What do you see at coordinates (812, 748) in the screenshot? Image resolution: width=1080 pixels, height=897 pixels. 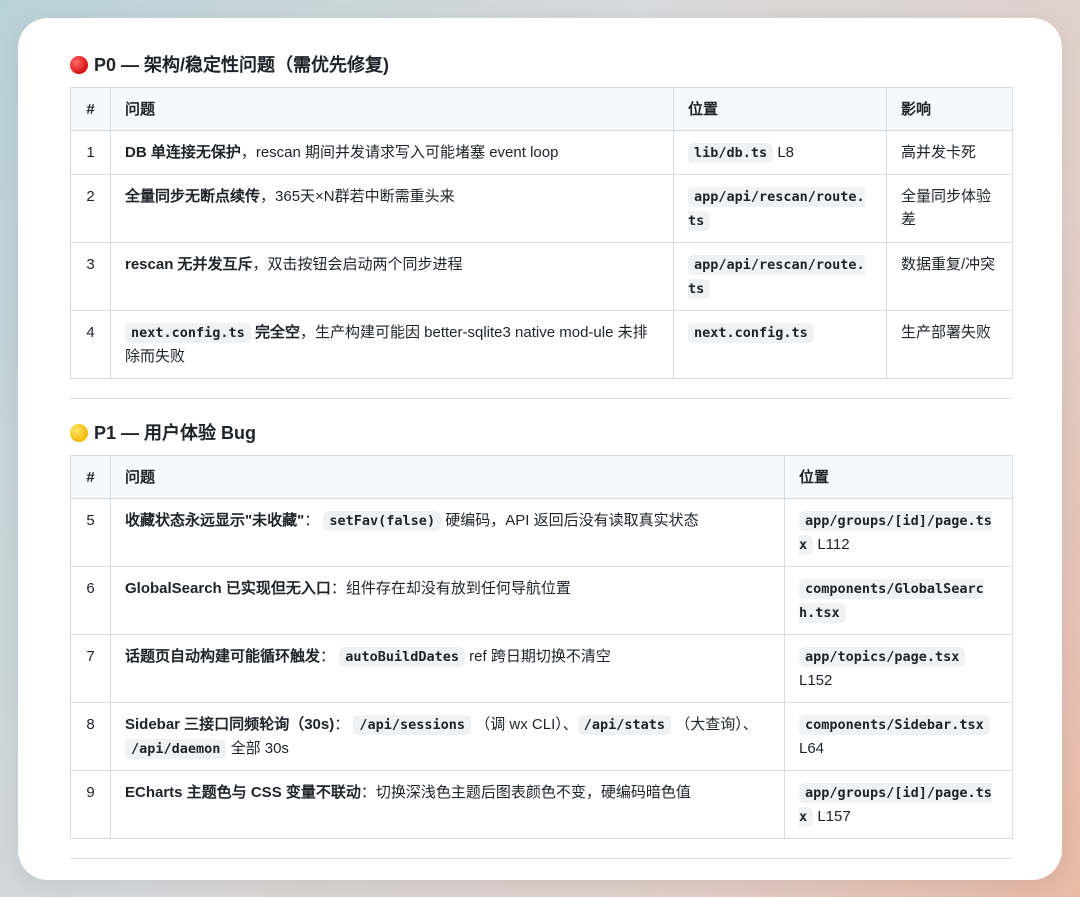 I see `location-line: L64` at bounding box center [812, 748].